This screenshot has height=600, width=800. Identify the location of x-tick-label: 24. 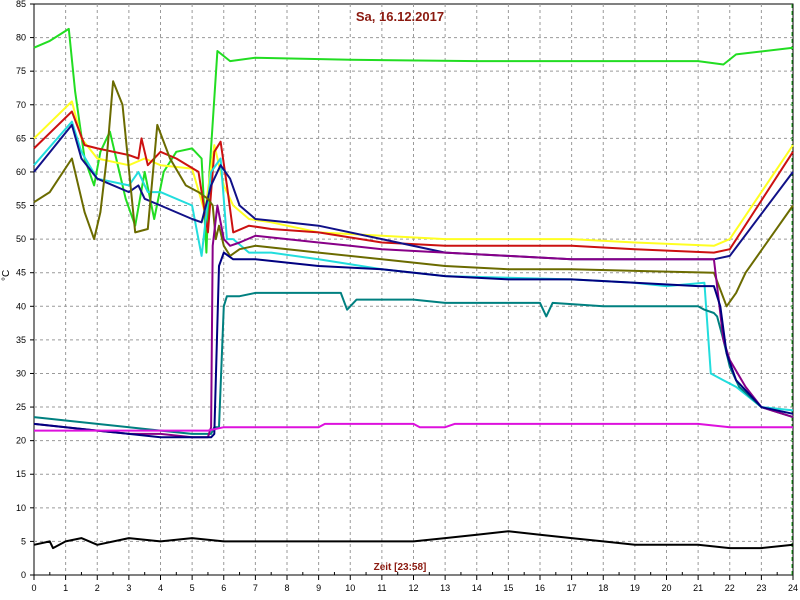
(793, 588).